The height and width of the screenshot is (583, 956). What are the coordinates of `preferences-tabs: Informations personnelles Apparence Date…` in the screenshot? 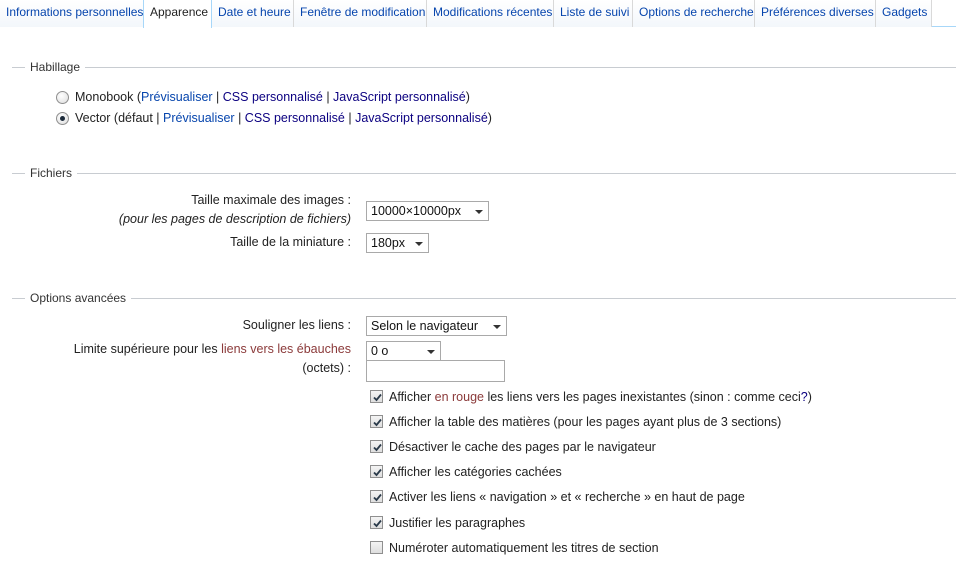 It's located at (478, 14).